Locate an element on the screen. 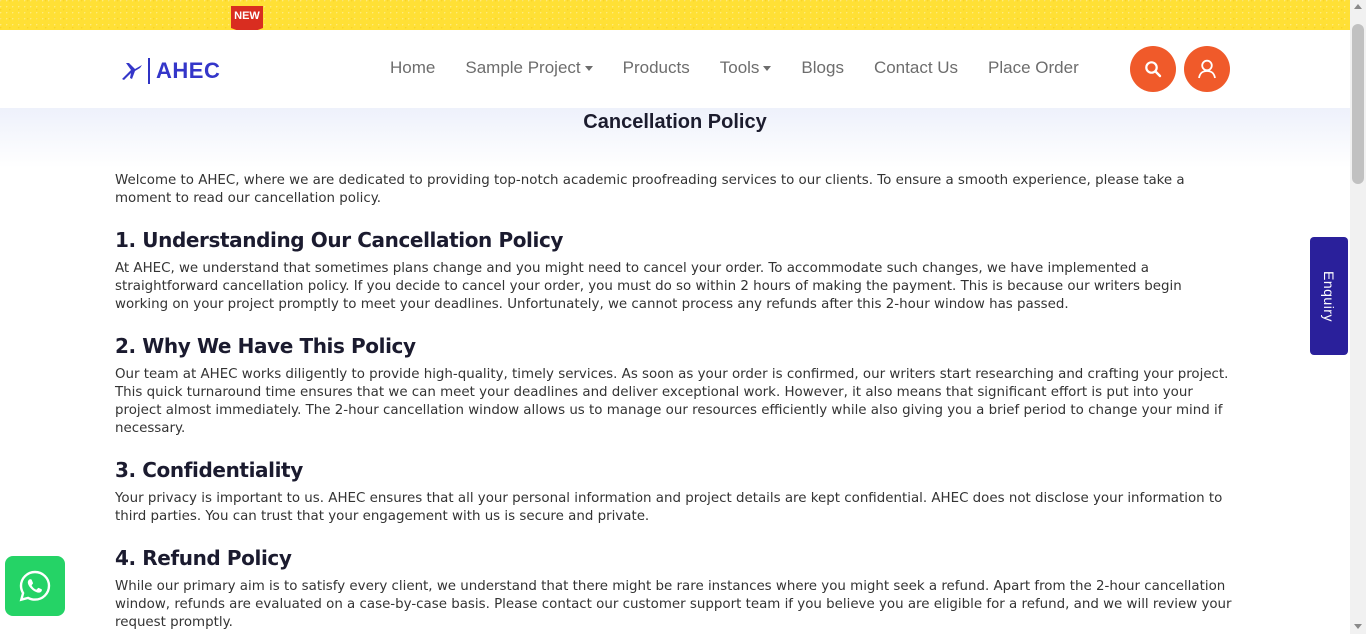 The width and height of the screenshot is (1366, 634). section-heading: 4. Refund Policy is located at coordinates (203, 558).